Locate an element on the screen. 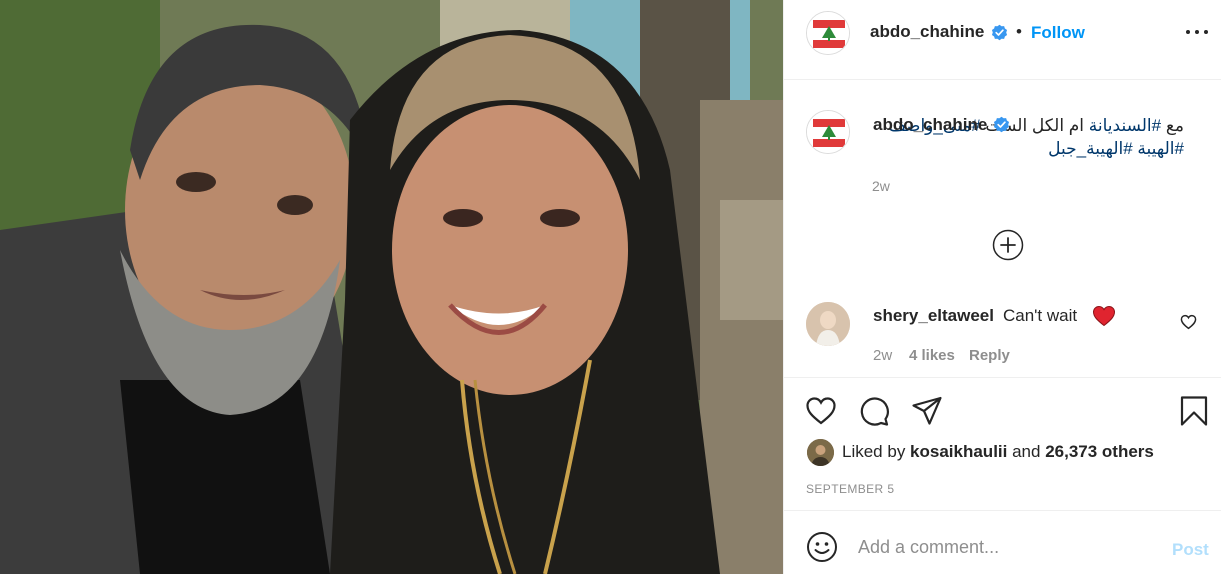  hashtag-link: #السنديانة is located at coordinates (1125, 125).